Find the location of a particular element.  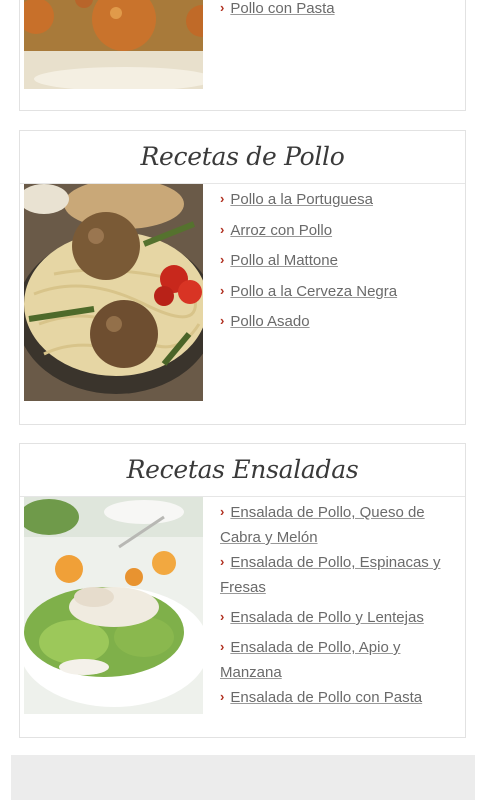

chicken-salad-thumbnail is located at coordinates (113, 605).